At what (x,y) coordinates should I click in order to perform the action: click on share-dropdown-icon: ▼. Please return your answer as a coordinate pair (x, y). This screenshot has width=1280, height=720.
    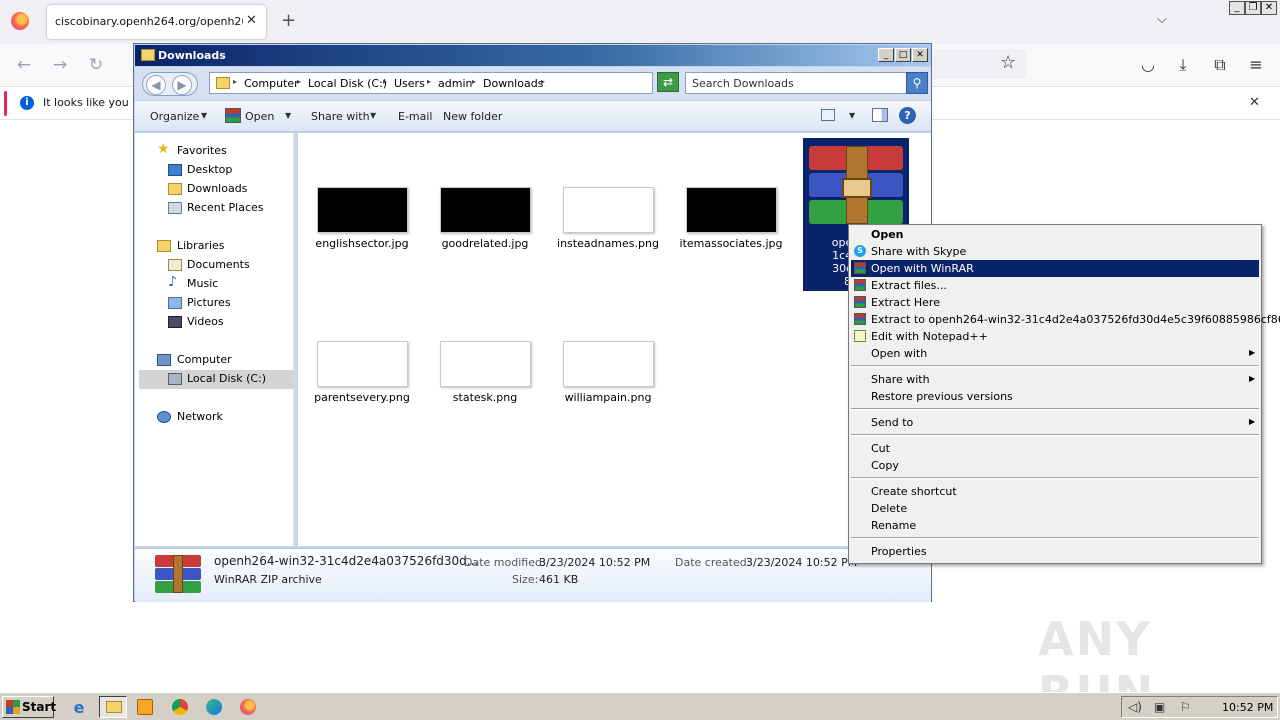
    Looking at the image, I should click on (373, 115).